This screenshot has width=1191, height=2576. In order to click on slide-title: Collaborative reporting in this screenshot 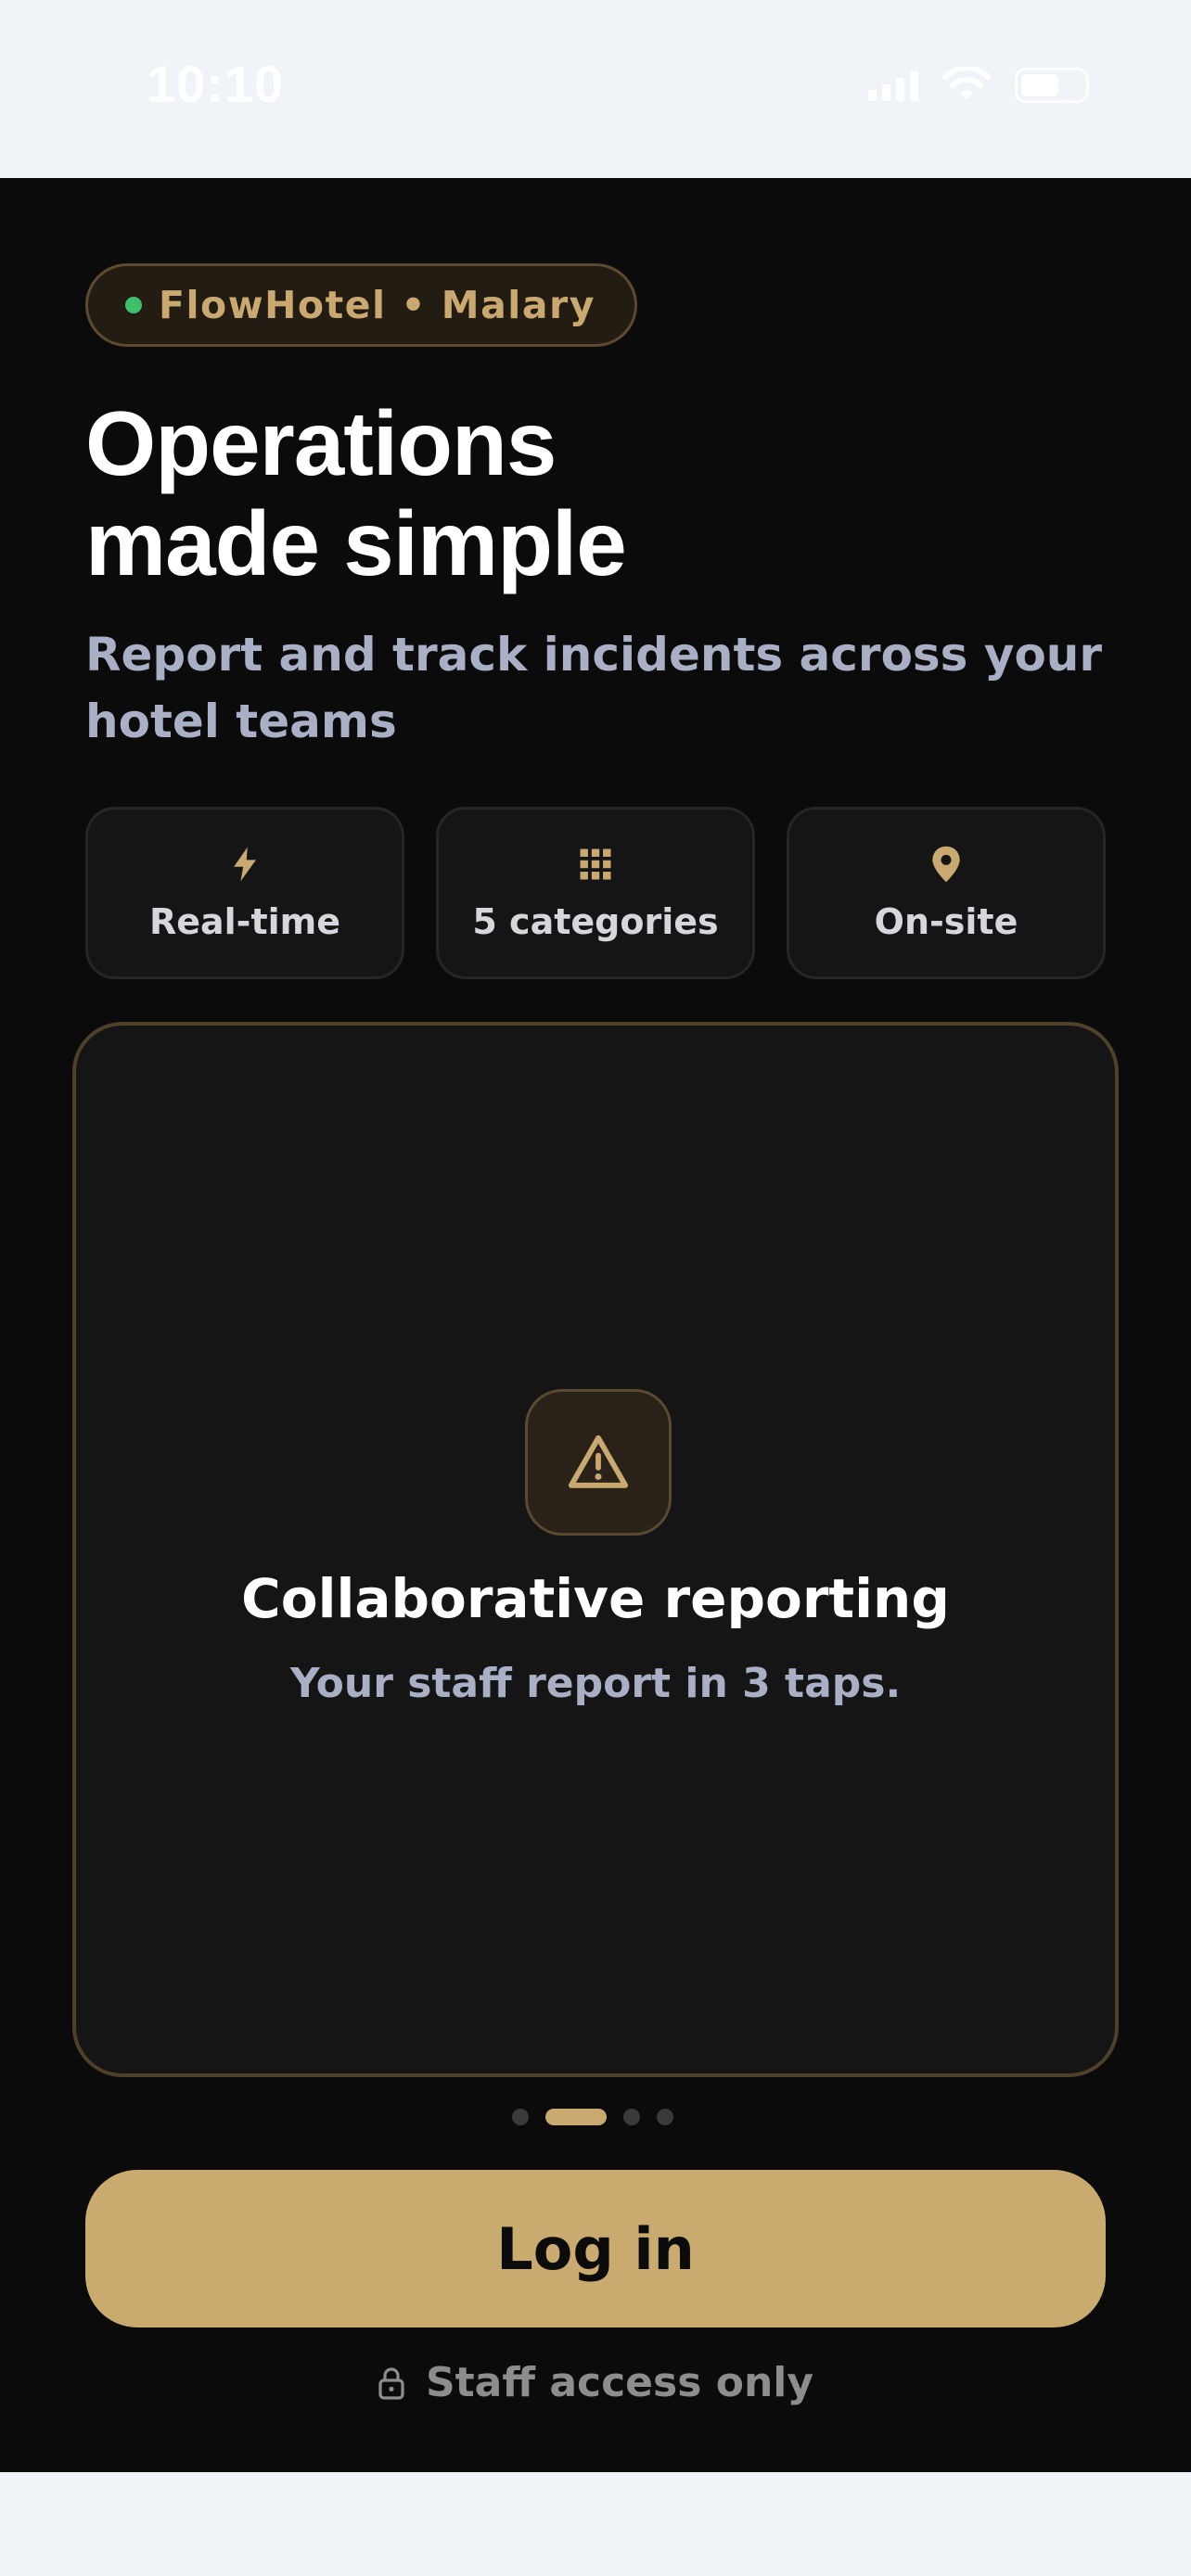, I will do `click(595, 1599)`.